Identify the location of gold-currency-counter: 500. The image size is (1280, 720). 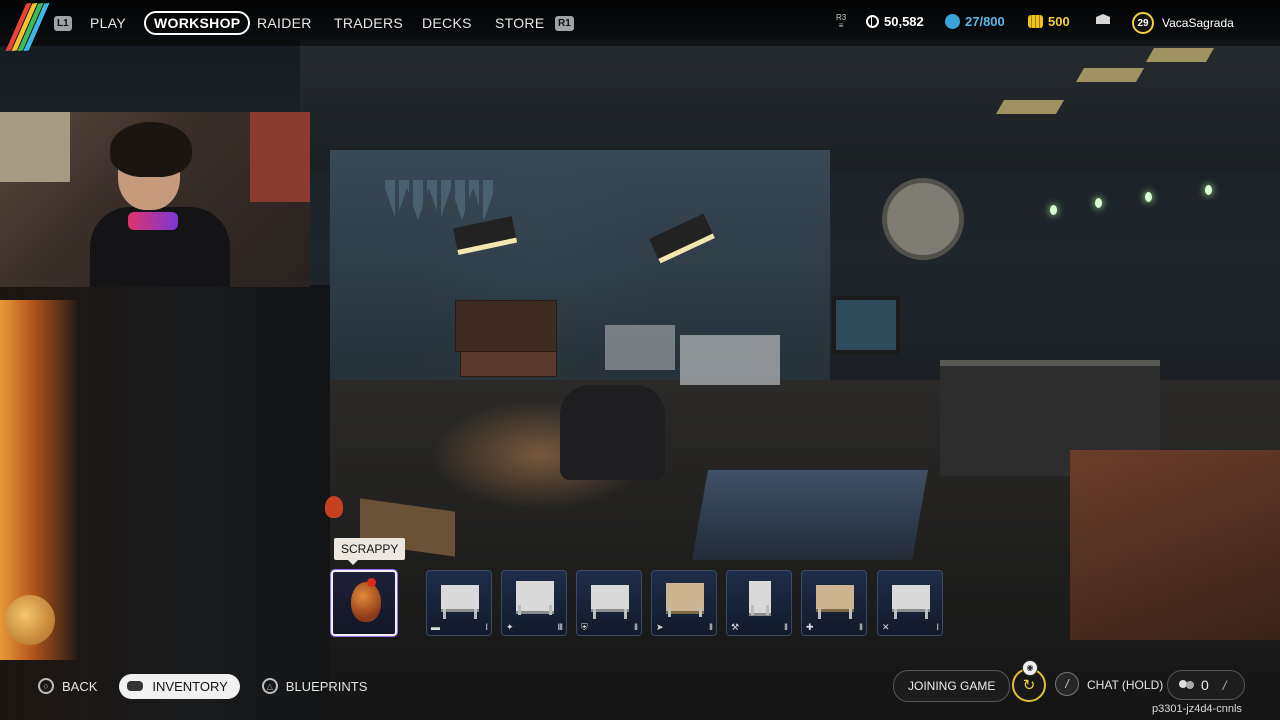
(1049, 21).